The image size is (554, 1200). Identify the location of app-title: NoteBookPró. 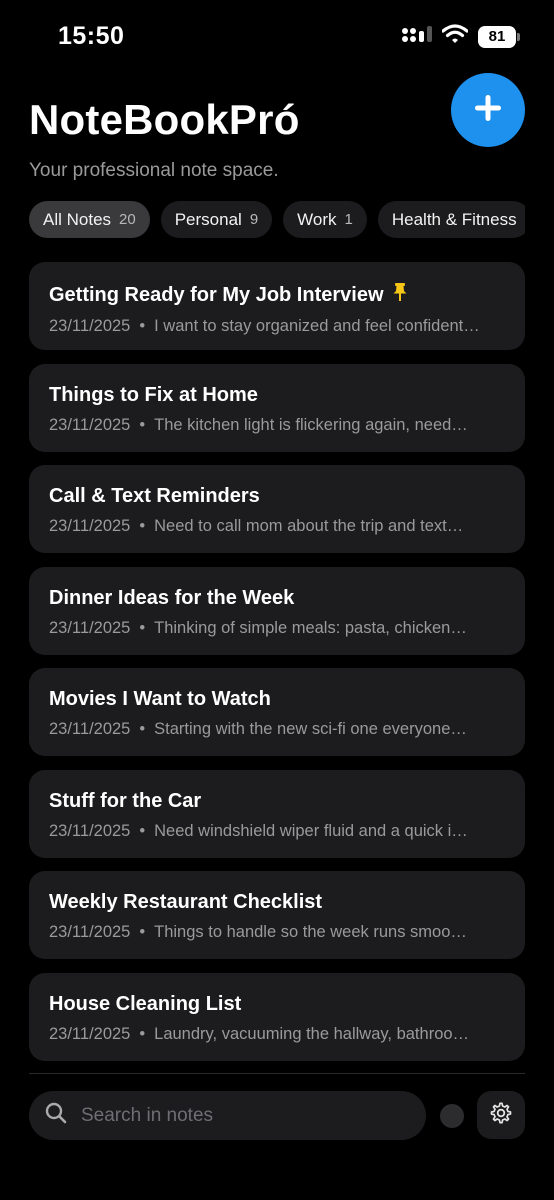
(164, 119).